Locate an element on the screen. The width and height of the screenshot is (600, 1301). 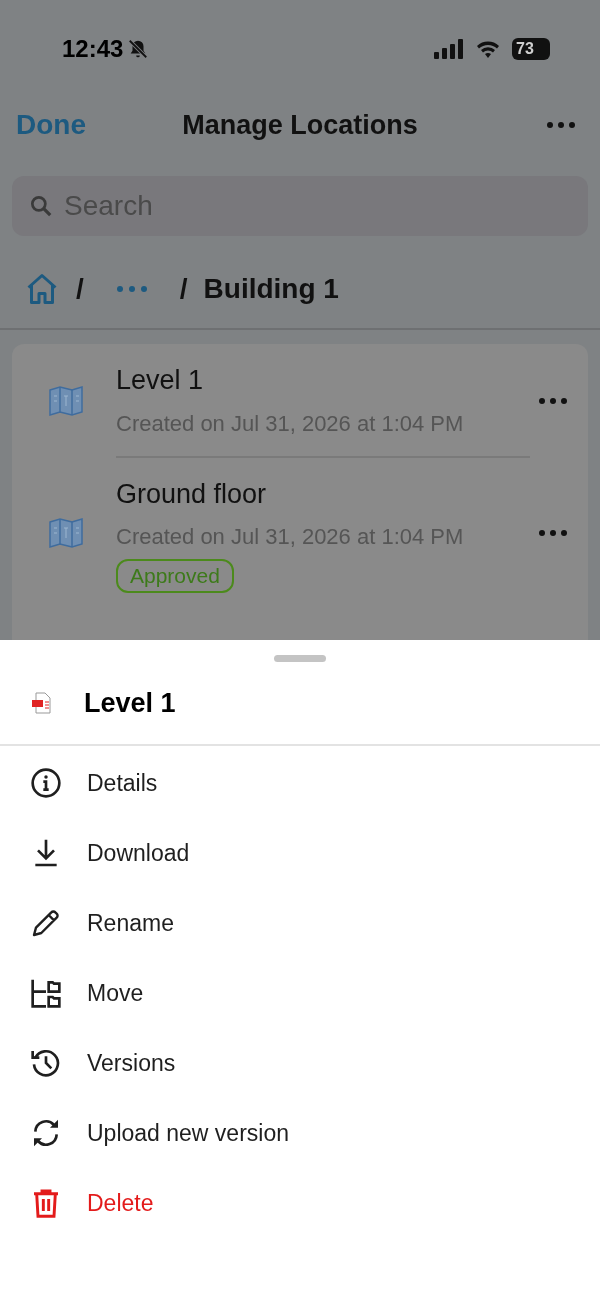
sheet-title: Level 1 is located at coordinates (130, 703).